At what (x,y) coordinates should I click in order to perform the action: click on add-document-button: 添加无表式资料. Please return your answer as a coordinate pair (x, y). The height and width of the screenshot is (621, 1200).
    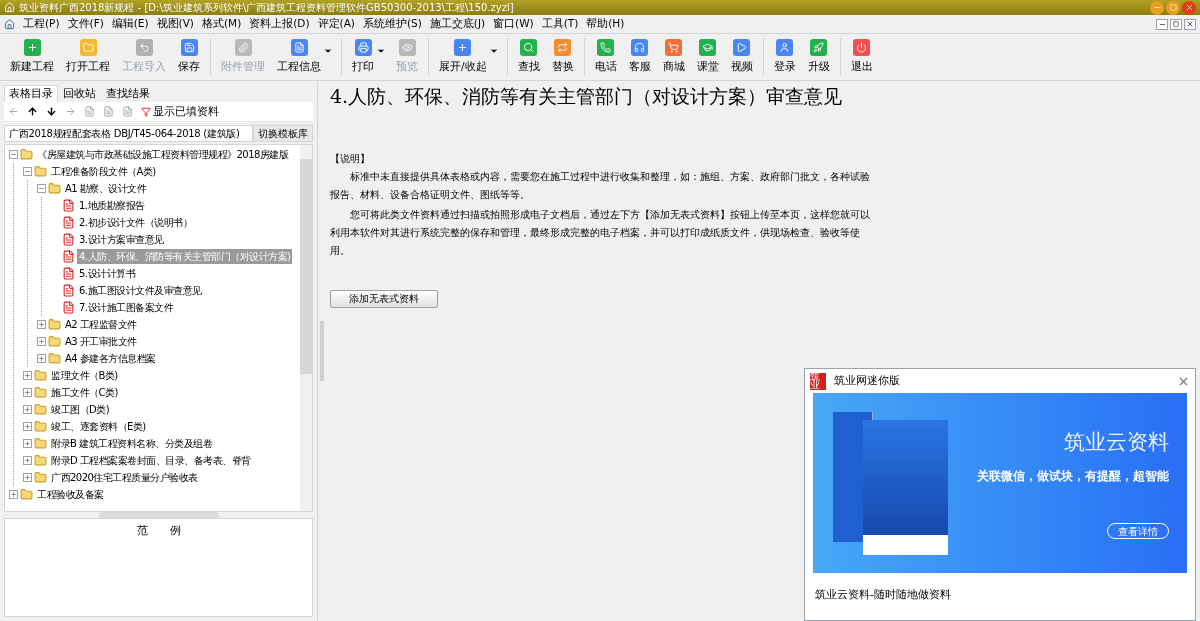
    Looking at the image, I should click on (384, 298).